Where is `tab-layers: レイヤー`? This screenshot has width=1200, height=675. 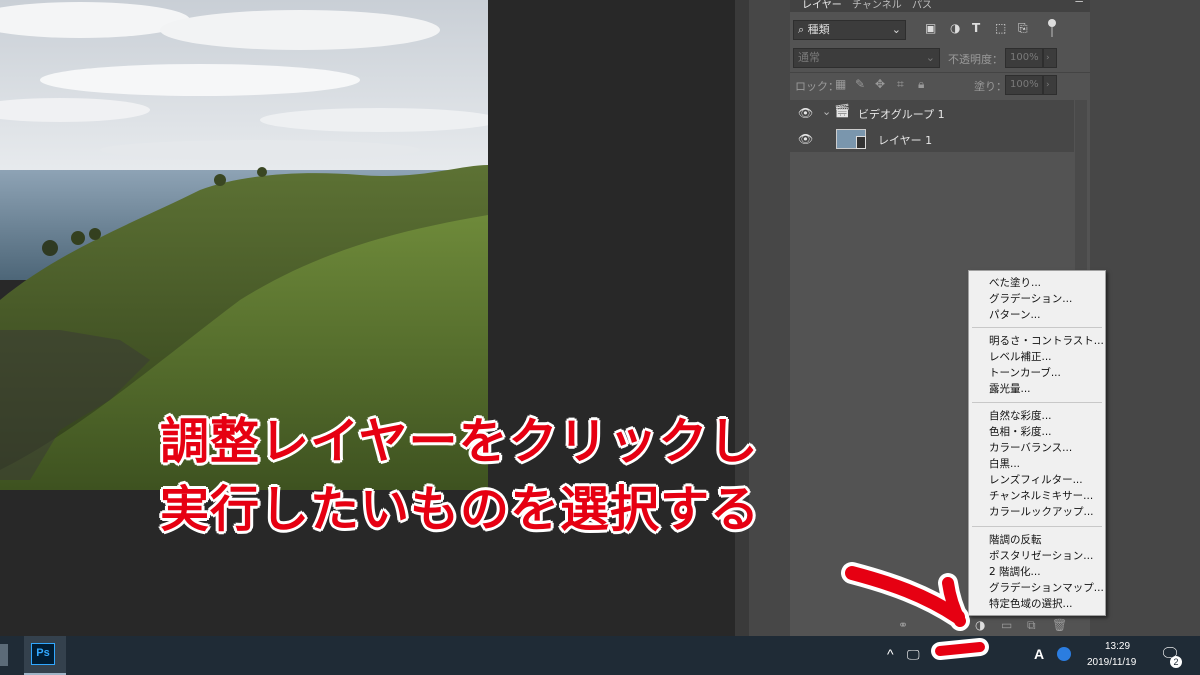
tab-layers: レイヤー is located at coordinates (822, 5).